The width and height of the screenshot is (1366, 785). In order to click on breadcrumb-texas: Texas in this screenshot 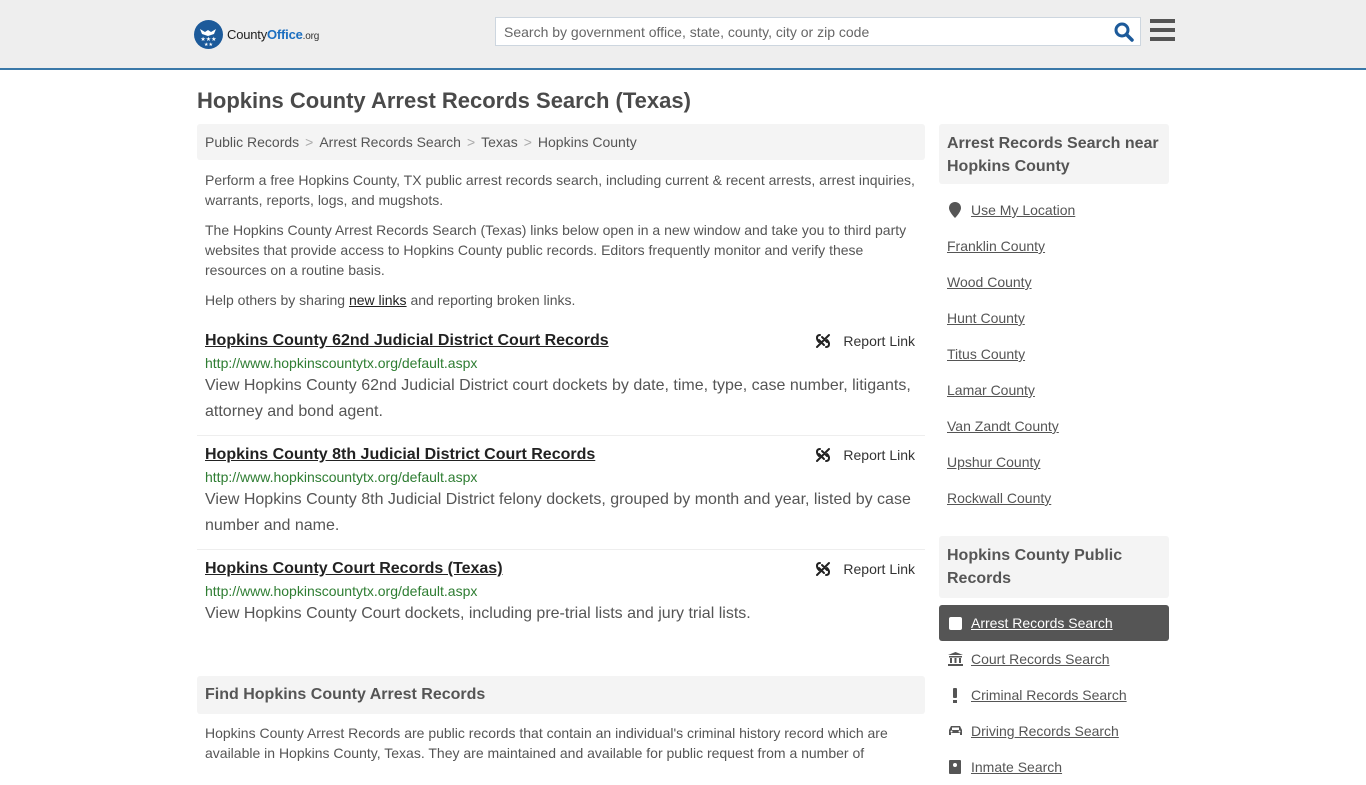, I will do `click(499, 142)`.